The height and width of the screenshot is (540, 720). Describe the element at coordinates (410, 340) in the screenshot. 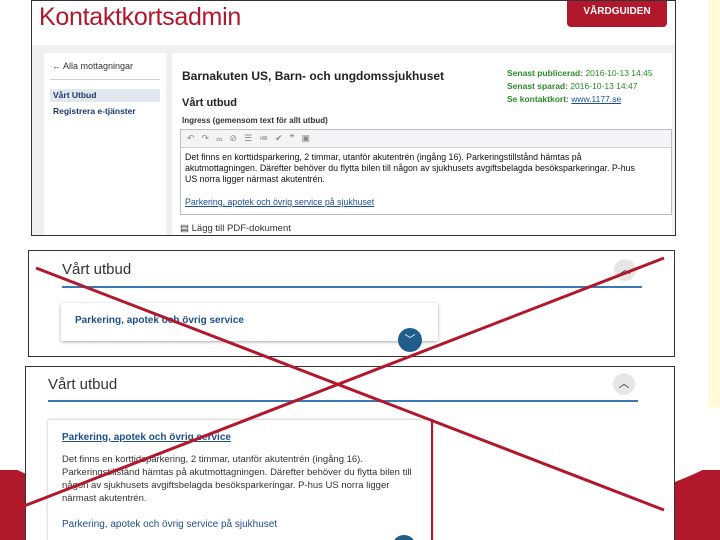

I see `chevron-down-icon: ﹀` at that location.